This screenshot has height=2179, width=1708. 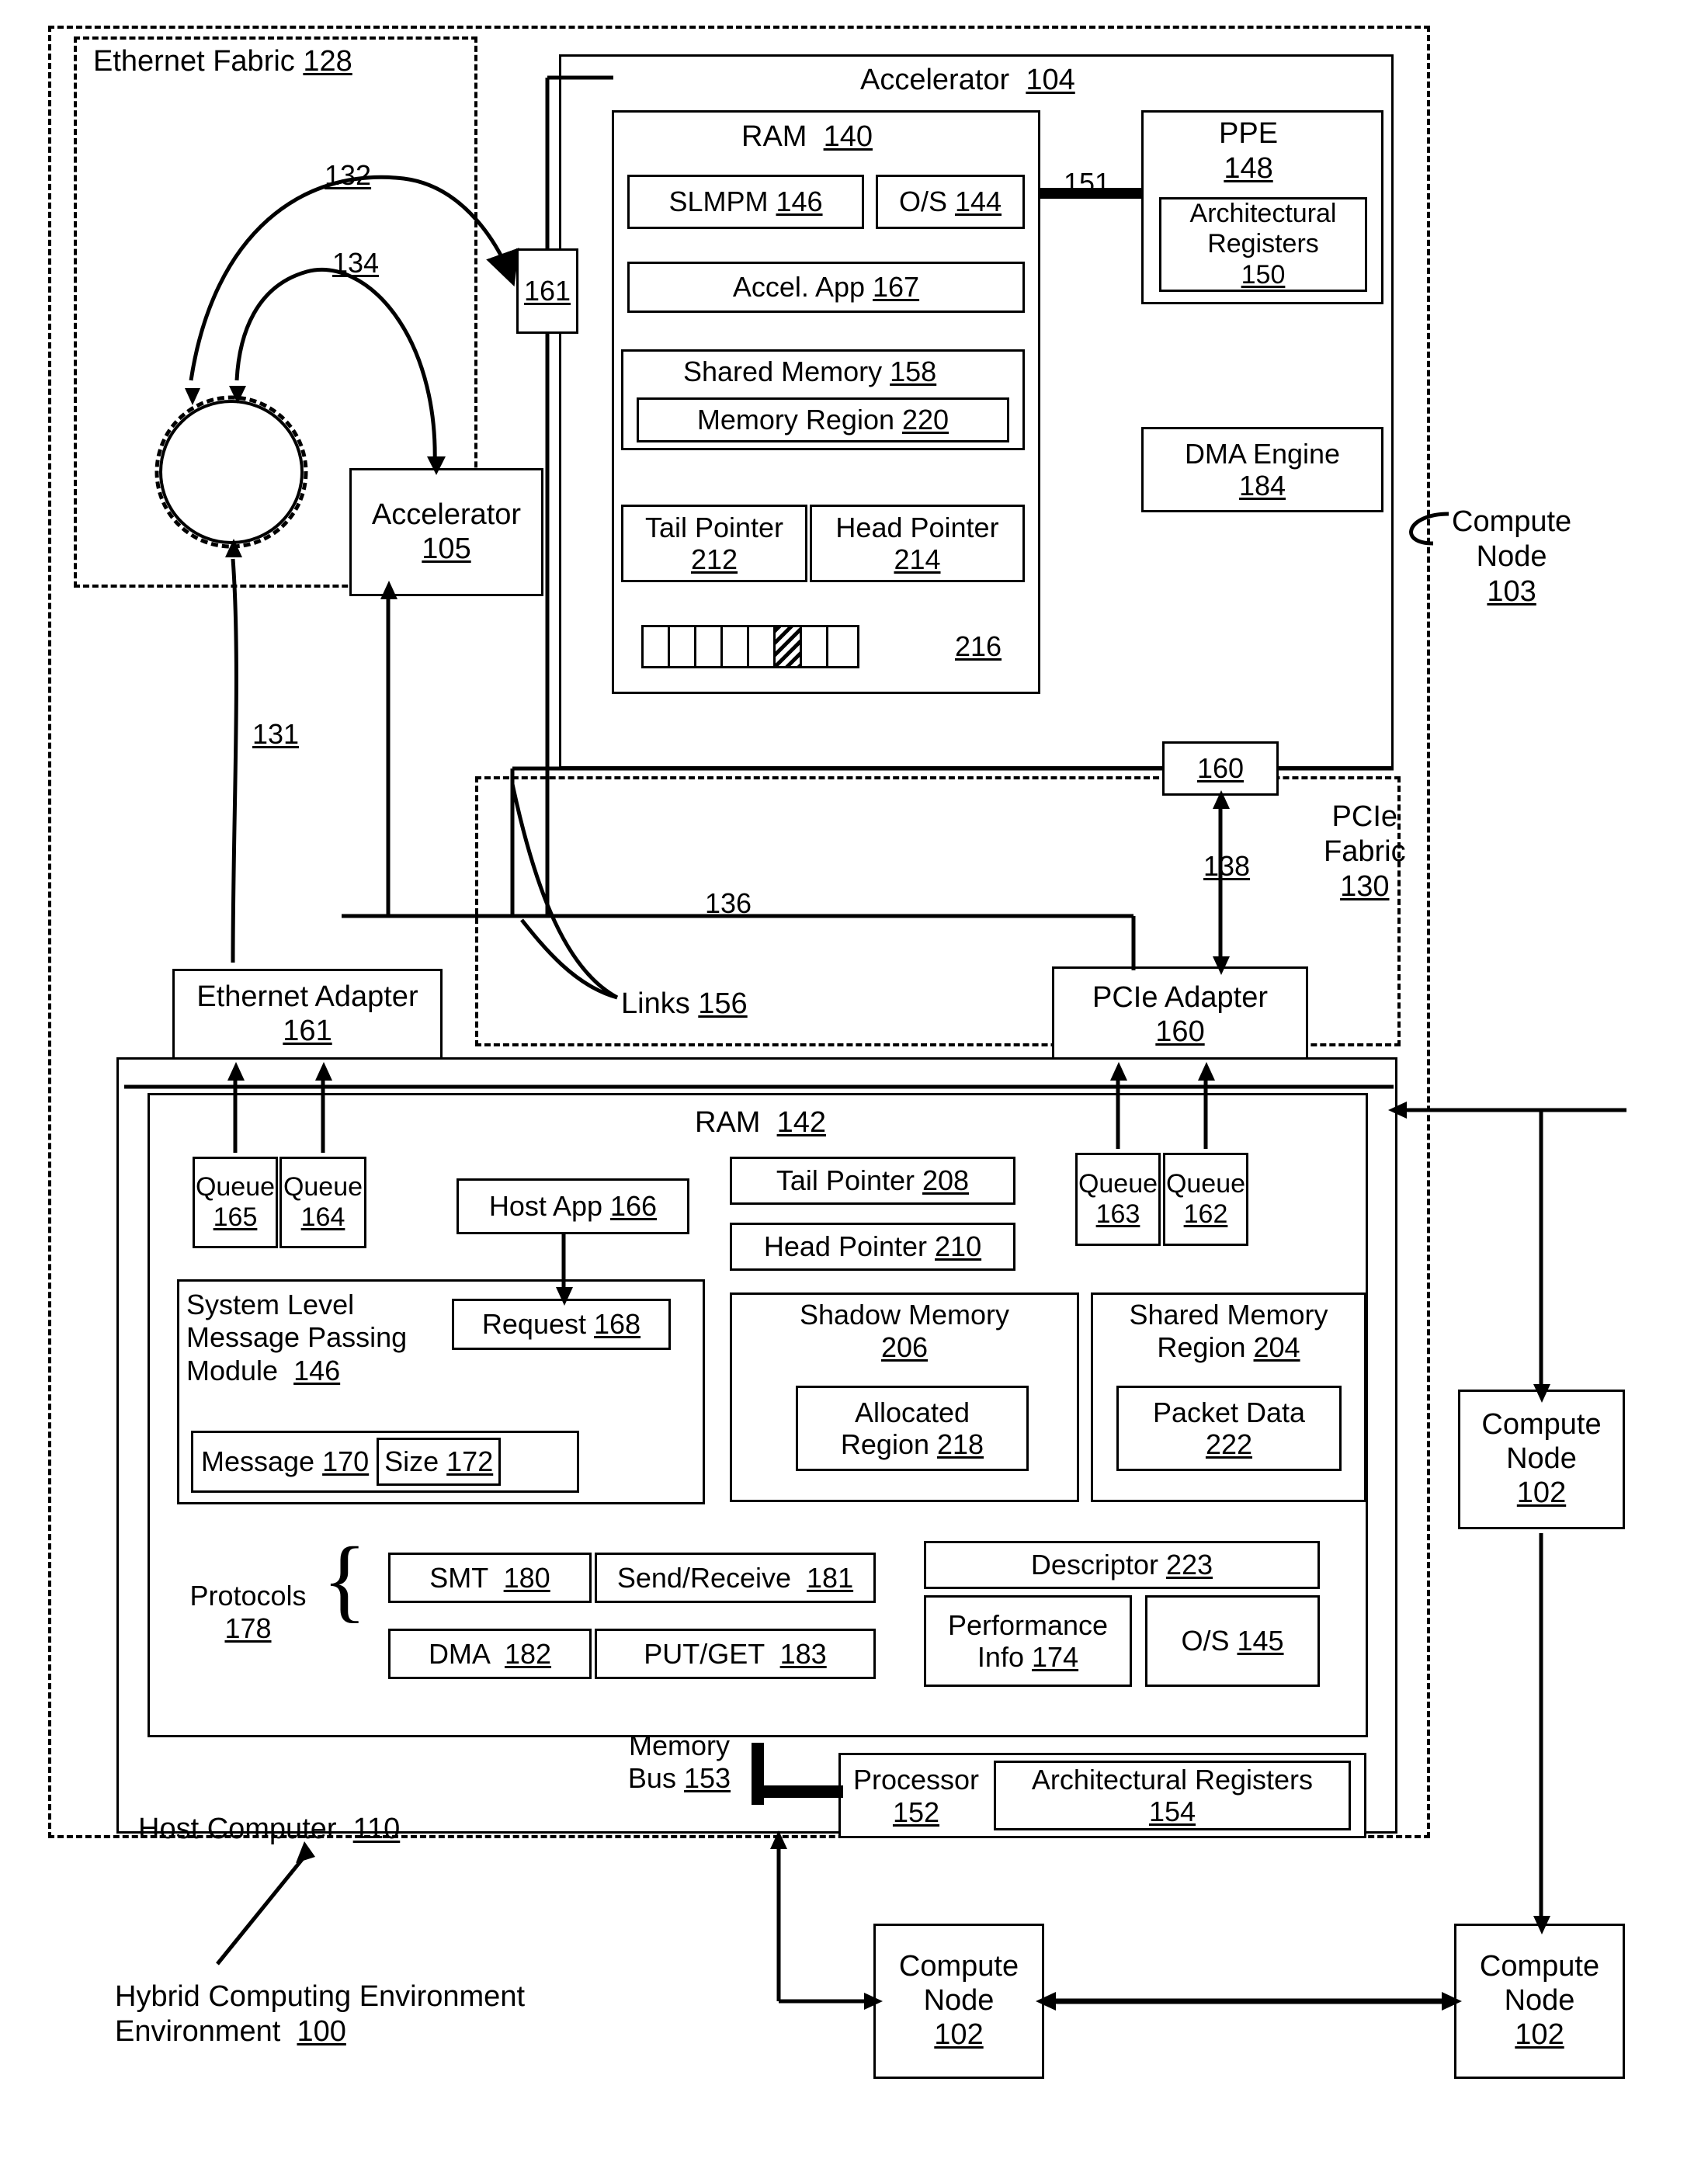 What do you see at coordinates (728, 903) in the screenshot?
I see `connection-136-ref: 136` at bounding box center [728, 903].